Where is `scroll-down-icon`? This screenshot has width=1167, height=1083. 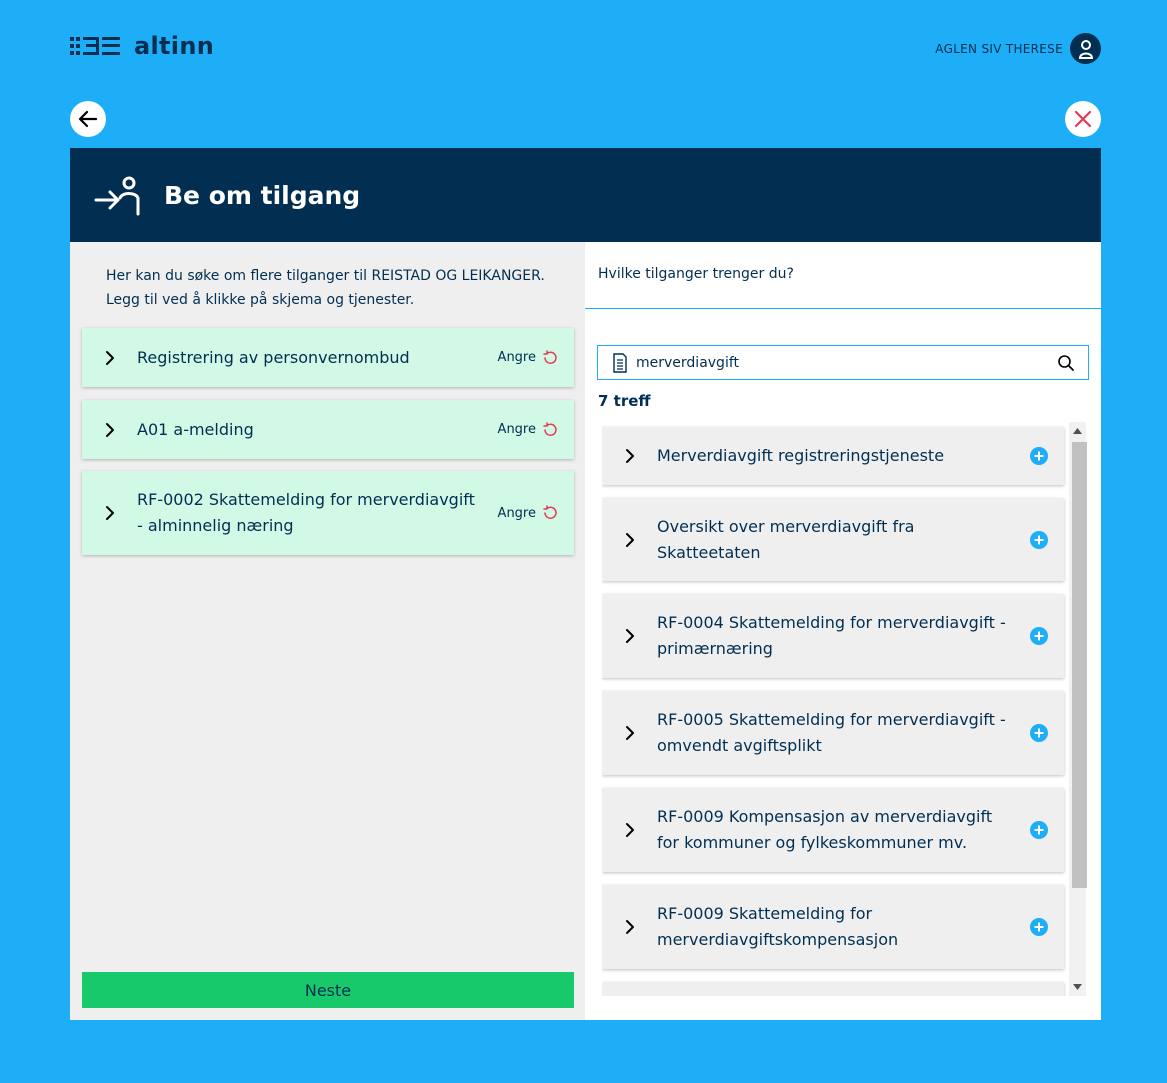 scroll-down-icon is located at coordinates (1077, 987).